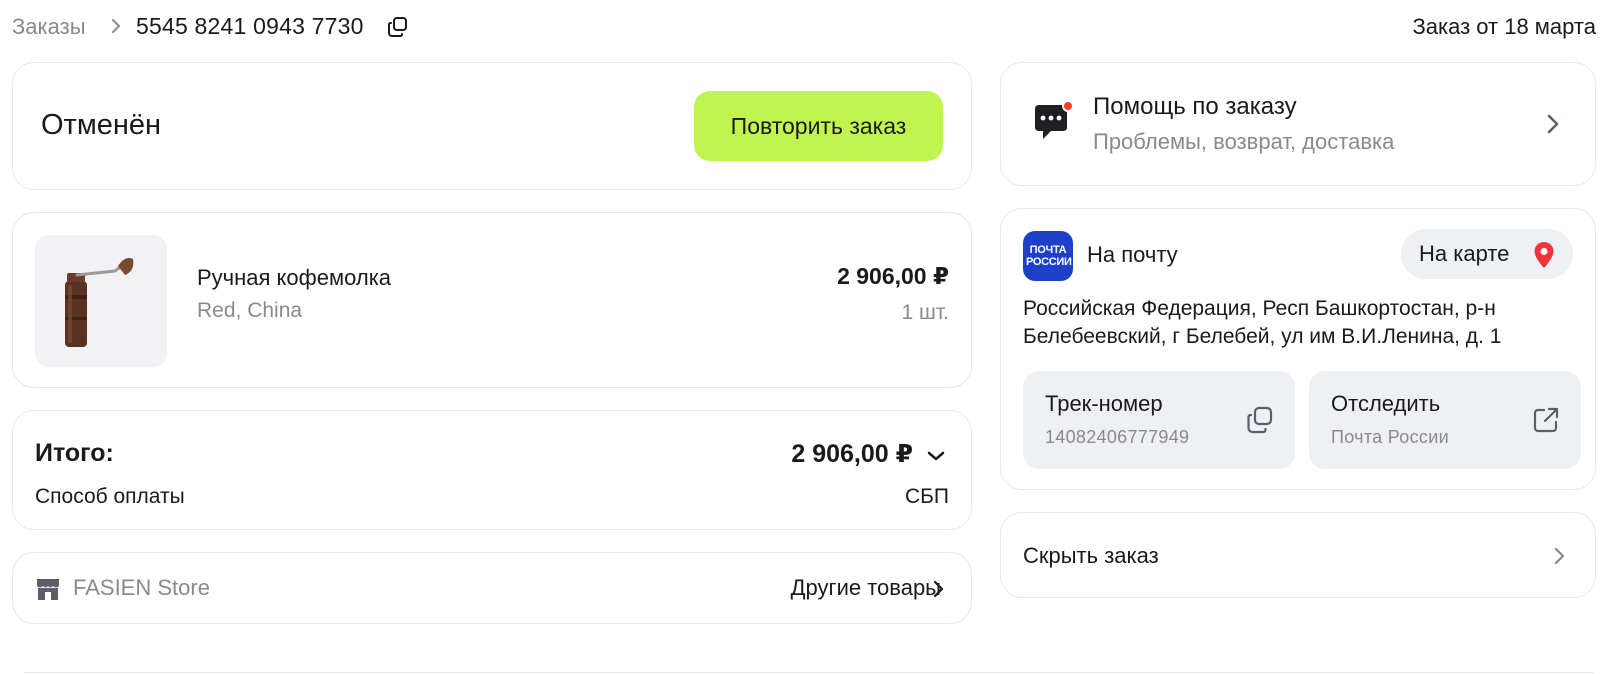 Image resolution: width=1619 pixels, height=674 pixels. Describe the element at coordinates (74, 453) in the screenshot. I see `total-label: Итого:` at that location.